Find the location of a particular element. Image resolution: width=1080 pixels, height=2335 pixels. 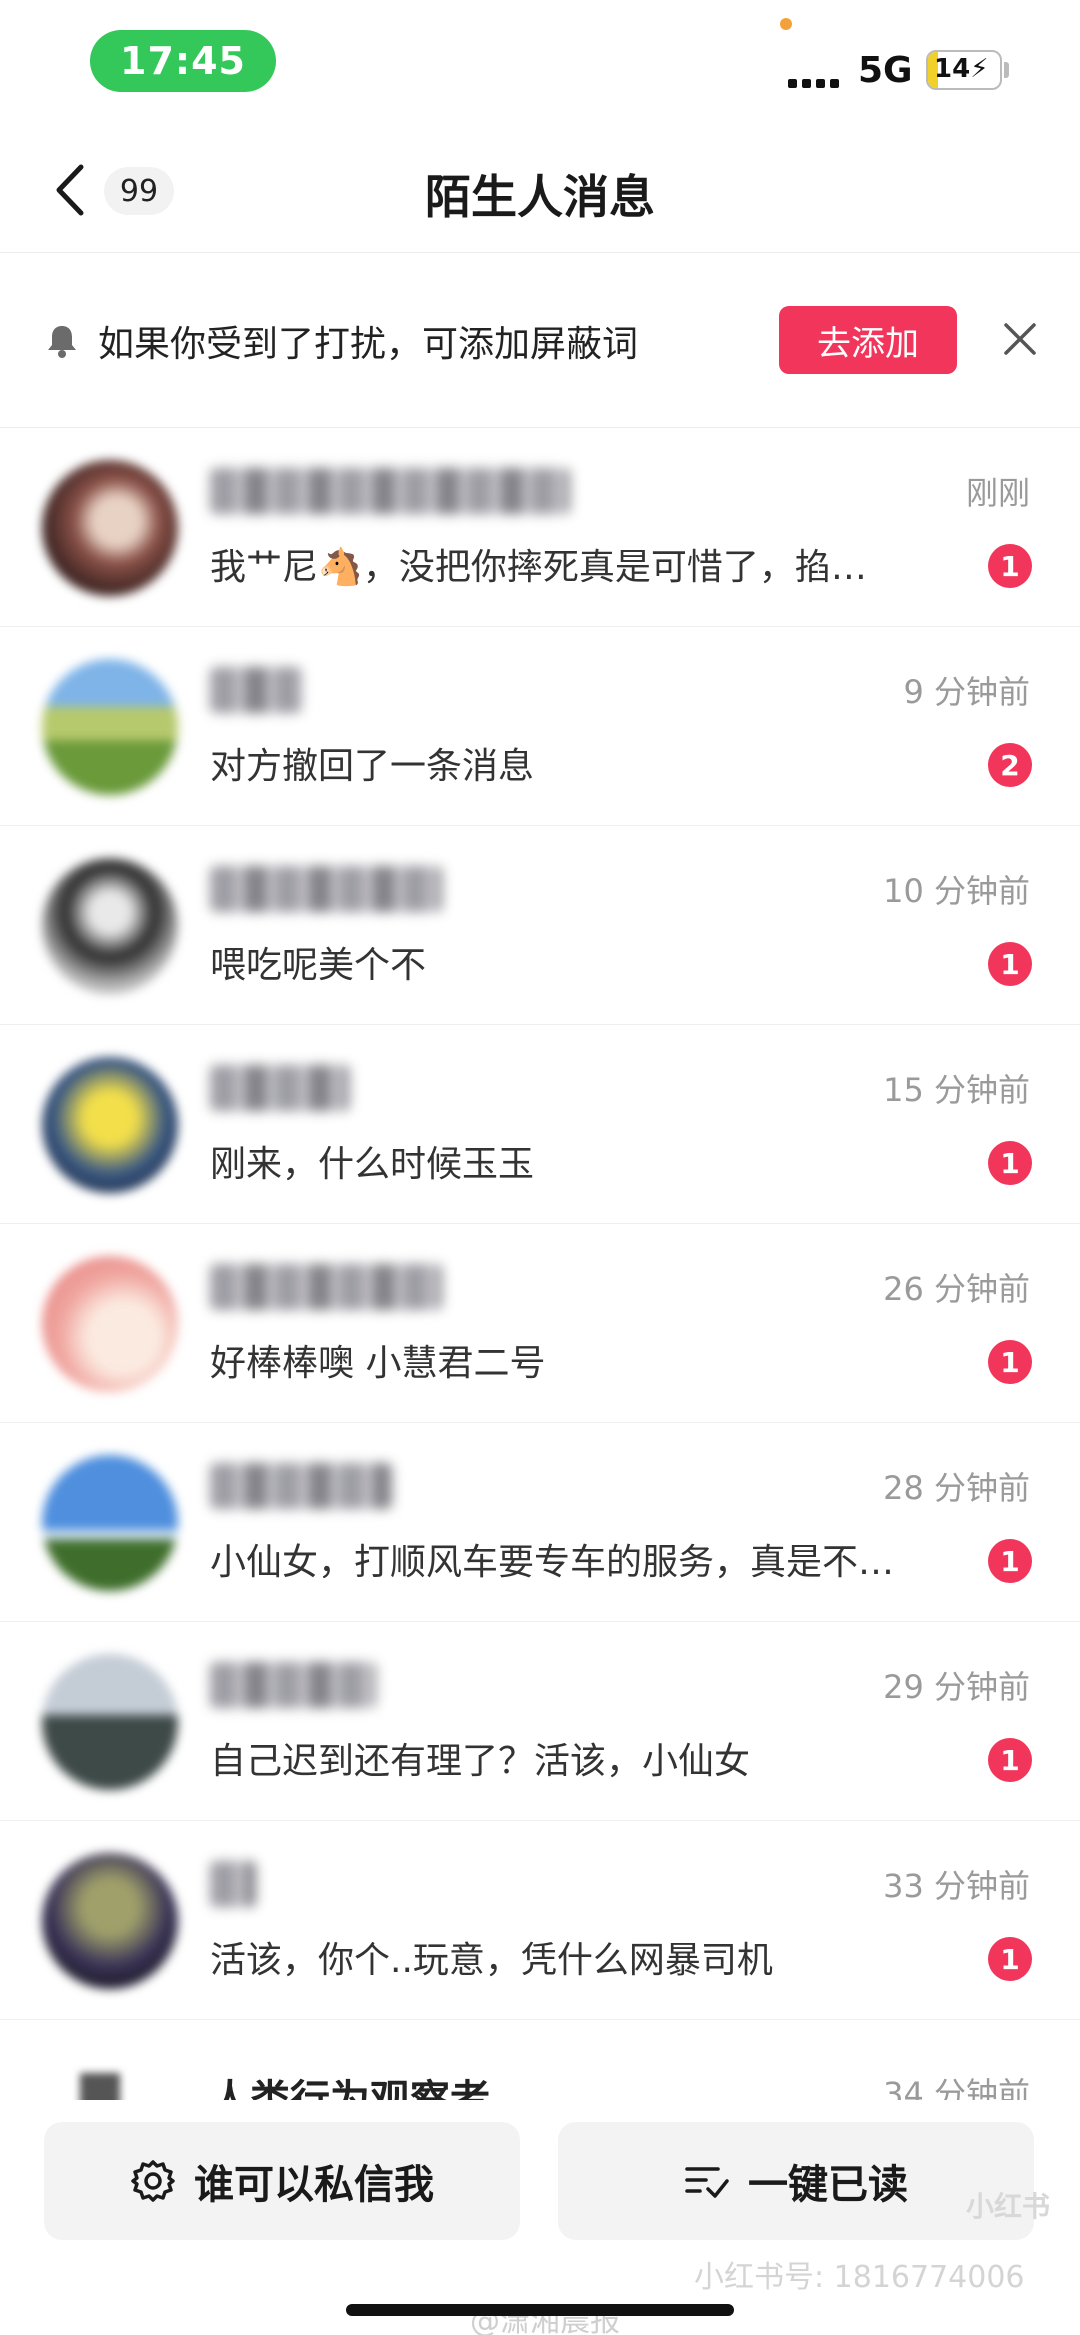

message-time: 29 分钟前 is located at coordinates (956, 1687).